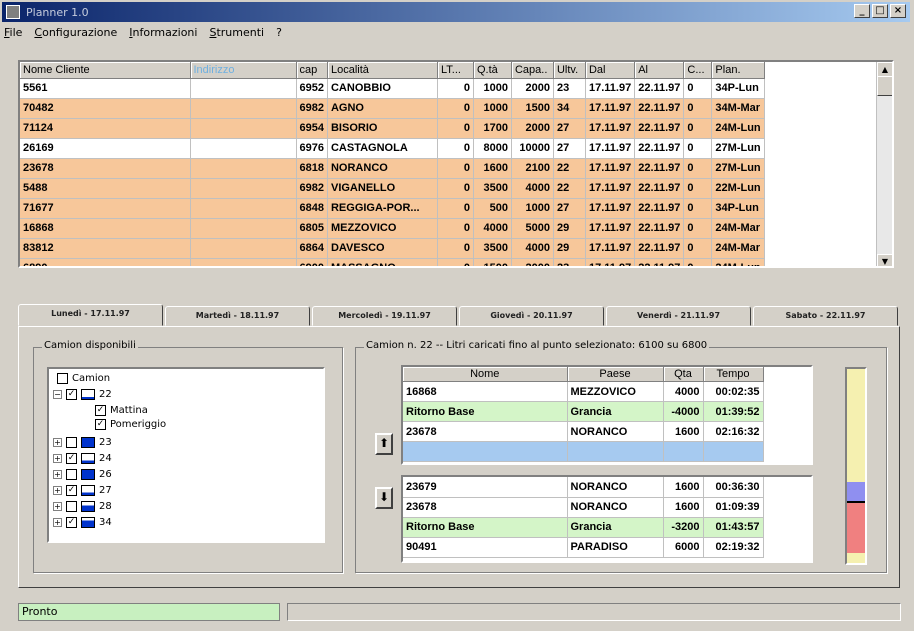 This screenshot has width=914, height=631. What do you see at coordinates (615, 527) in the screenshot?
I see `route-cell: Grancia` at bounding box center [615, 527].